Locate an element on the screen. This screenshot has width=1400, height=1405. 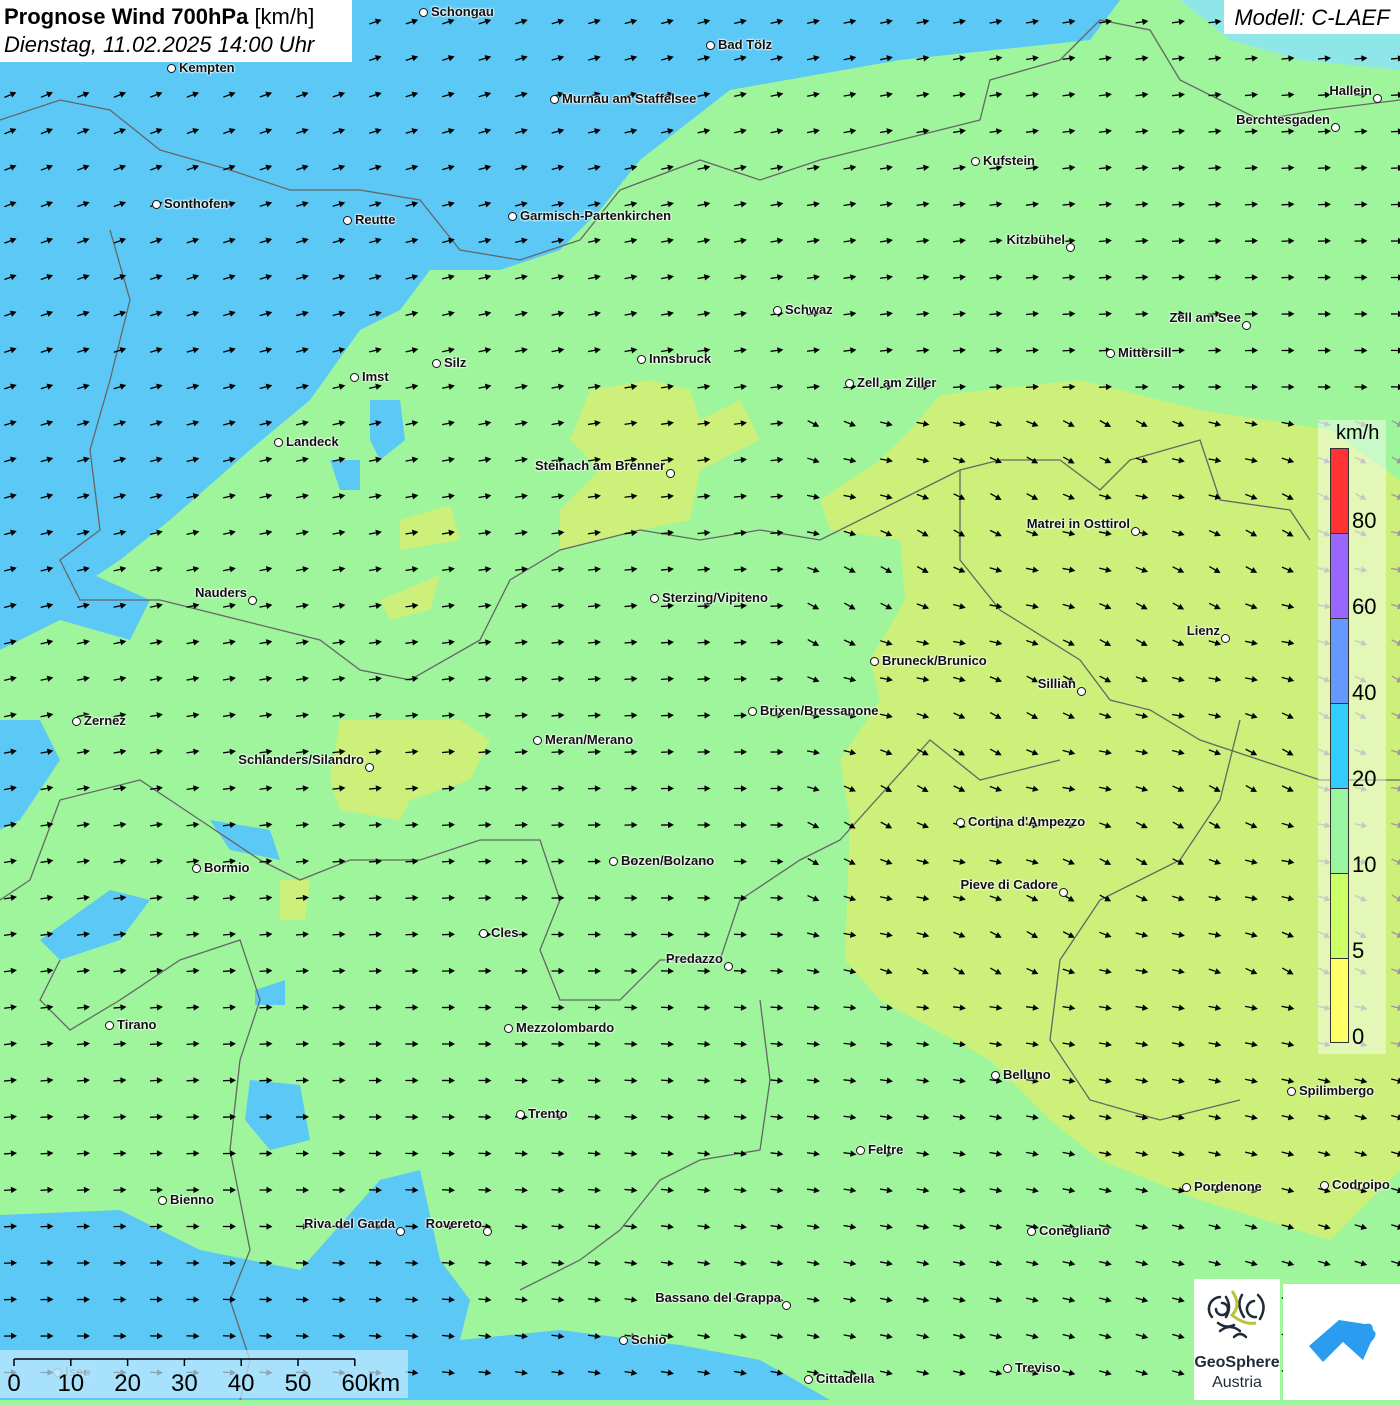
city-label: Sillian is located at coordinates (1057, 683).